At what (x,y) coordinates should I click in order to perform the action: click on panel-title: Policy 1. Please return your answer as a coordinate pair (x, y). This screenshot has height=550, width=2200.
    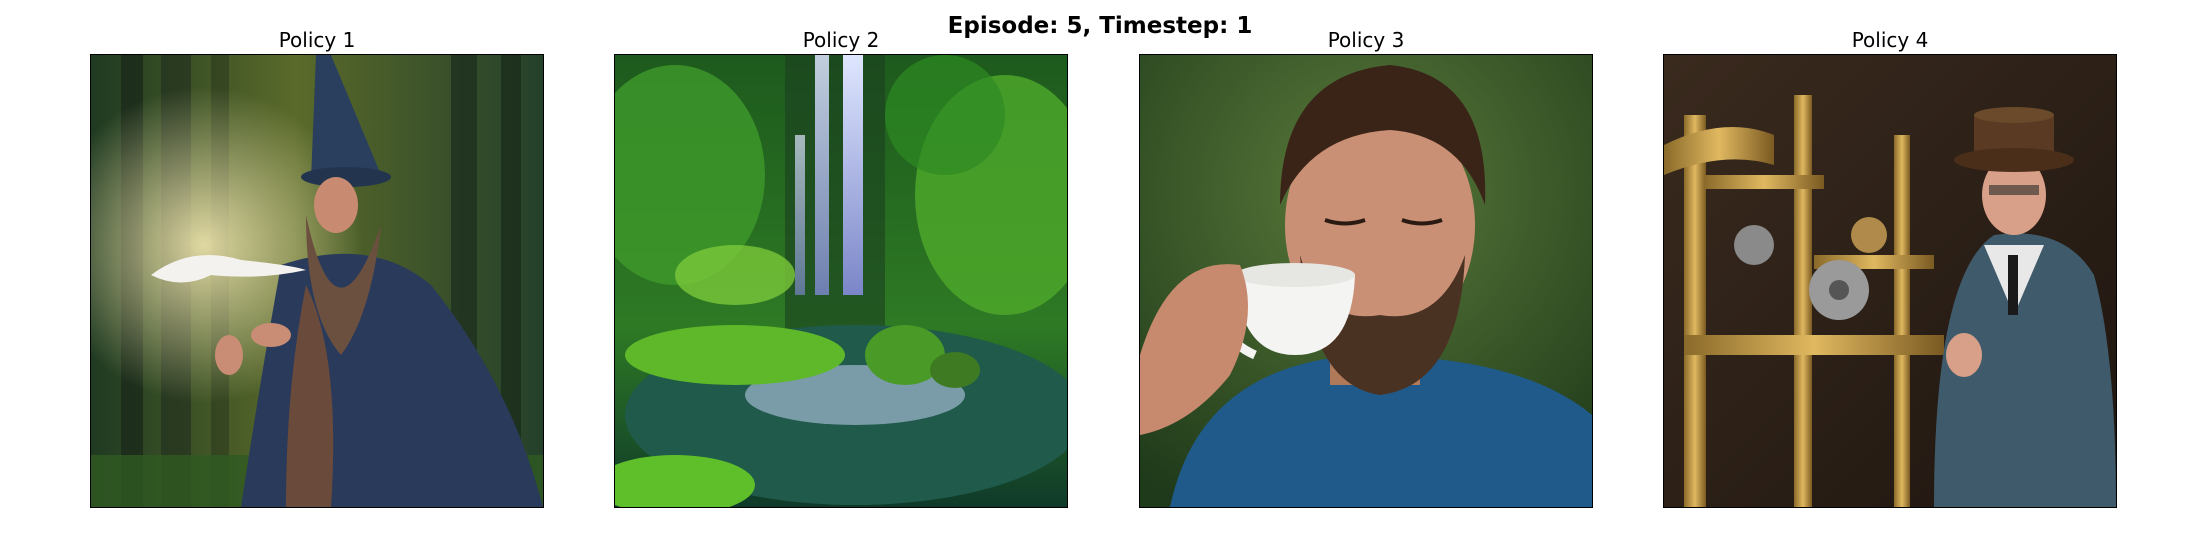
    Looking at the image, I should click on (317, 40).